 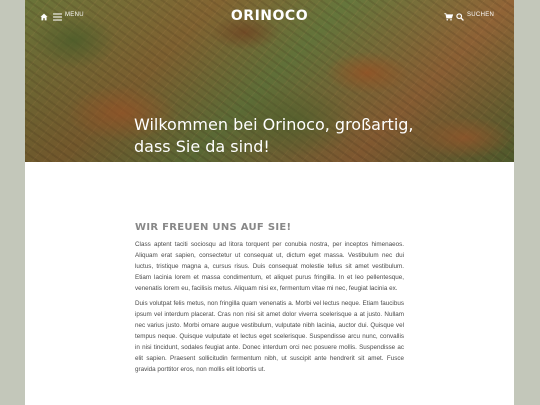 I want to click on search-button: SUCHEN, so click(x=480, y=15).